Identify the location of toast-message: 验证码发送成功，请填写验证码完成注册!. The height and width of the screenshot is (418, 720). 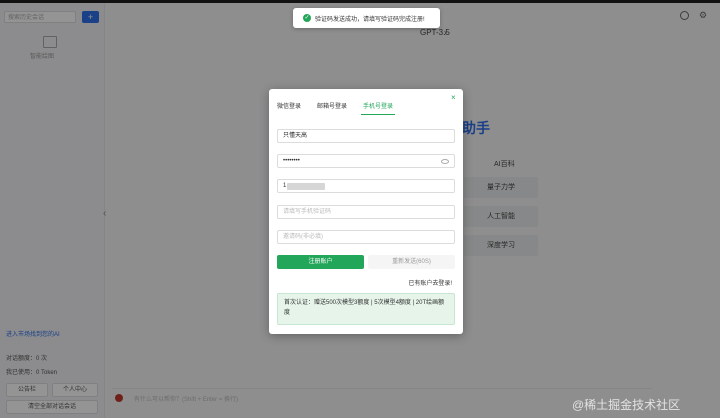
(370, 20).